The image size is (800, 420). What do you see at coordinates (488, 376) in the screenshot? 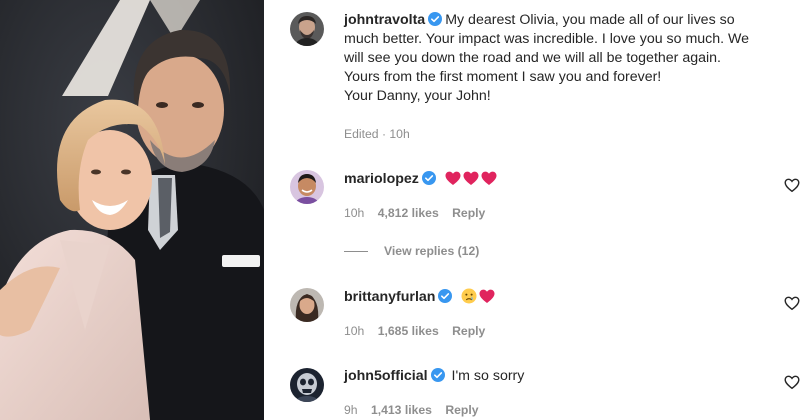
I see `comment-text: I'm so sorry` at bounding box center [488, 376].